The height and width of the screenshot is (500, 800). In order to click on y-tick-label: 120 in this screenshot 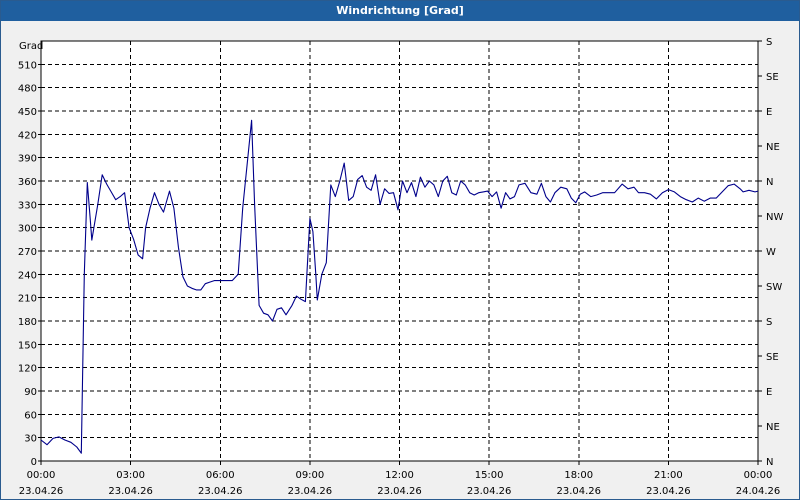, I will do `click(27, 369)`.